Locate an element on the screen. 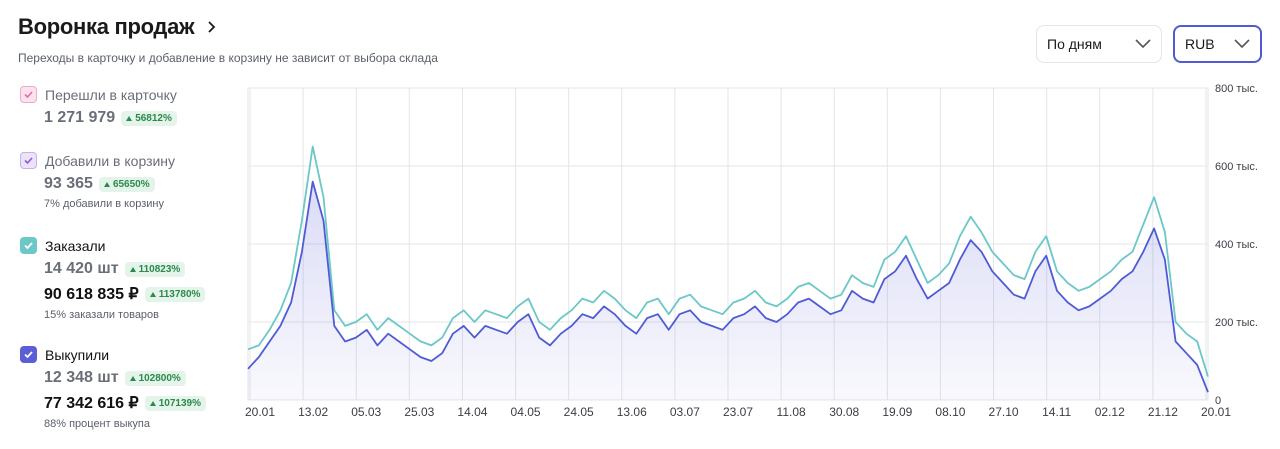 The image size is (1280, 449). legend-value-secondary: 90 618 835 ₽ is located at coordinates (91, 294).